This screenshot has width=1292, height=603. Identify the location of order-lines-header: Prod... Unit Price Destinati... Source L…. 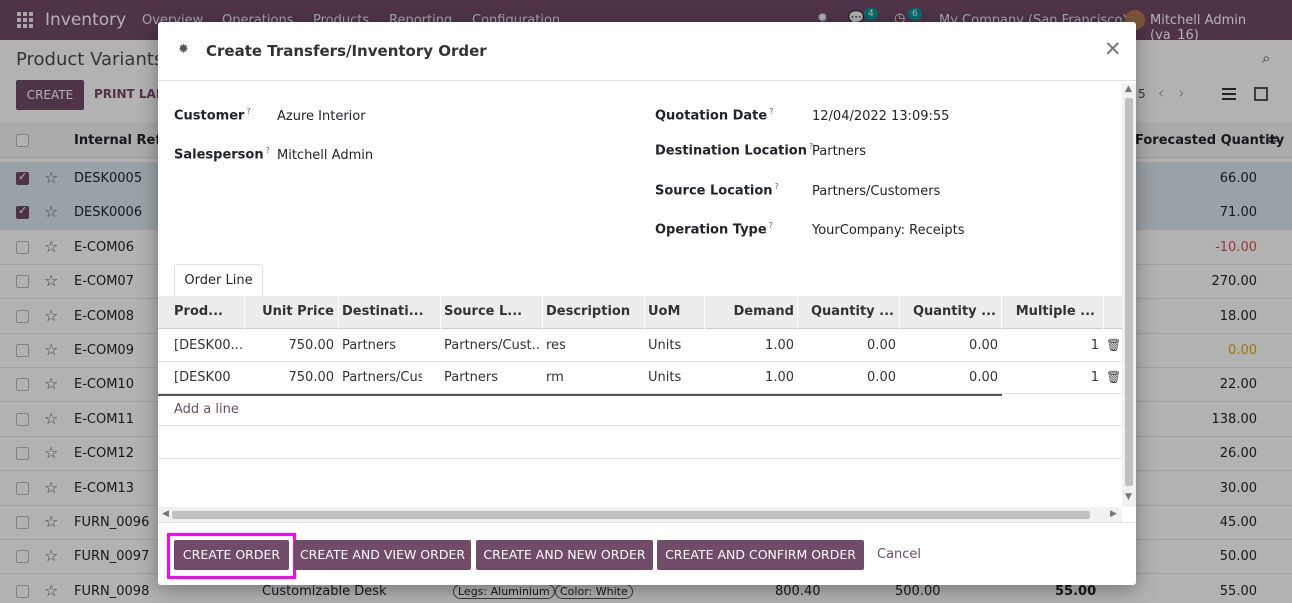
(640, 312).